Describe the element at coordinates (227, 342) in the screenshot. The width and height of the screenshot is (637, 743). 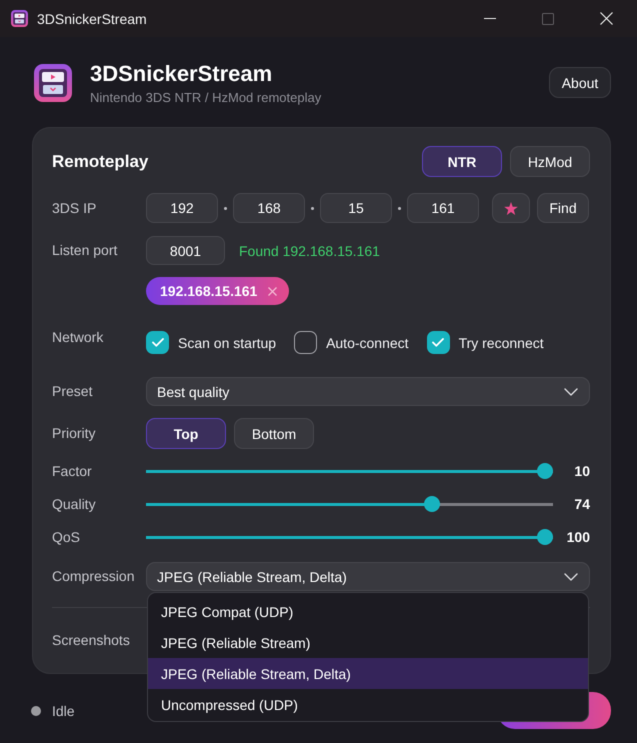
I see `checkbox-label: Scan on startup` at that location.